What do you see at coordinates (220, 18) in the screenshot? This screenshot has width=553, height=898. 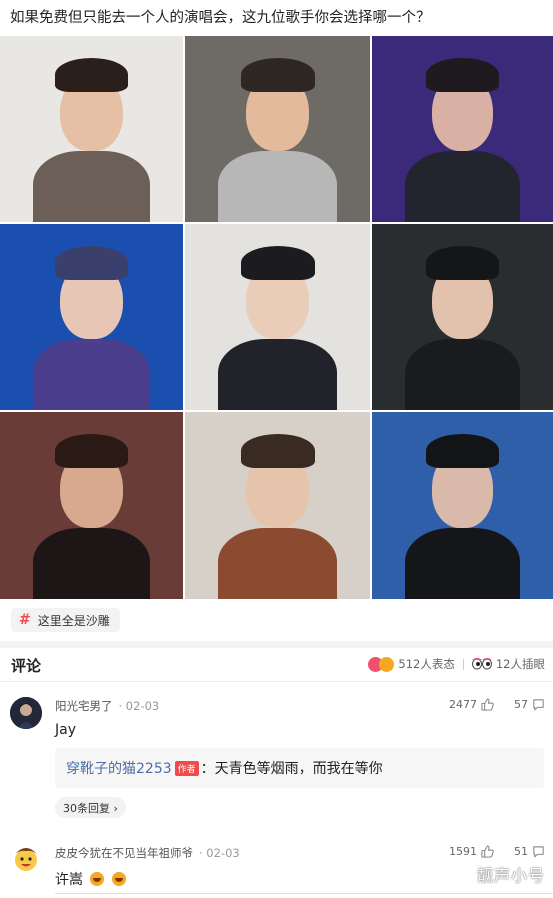 I see `post-question: 如果免费但只能去一个人的演唱会，这九位歌手你会选择哪一个？` at bounding box center [220, 18].